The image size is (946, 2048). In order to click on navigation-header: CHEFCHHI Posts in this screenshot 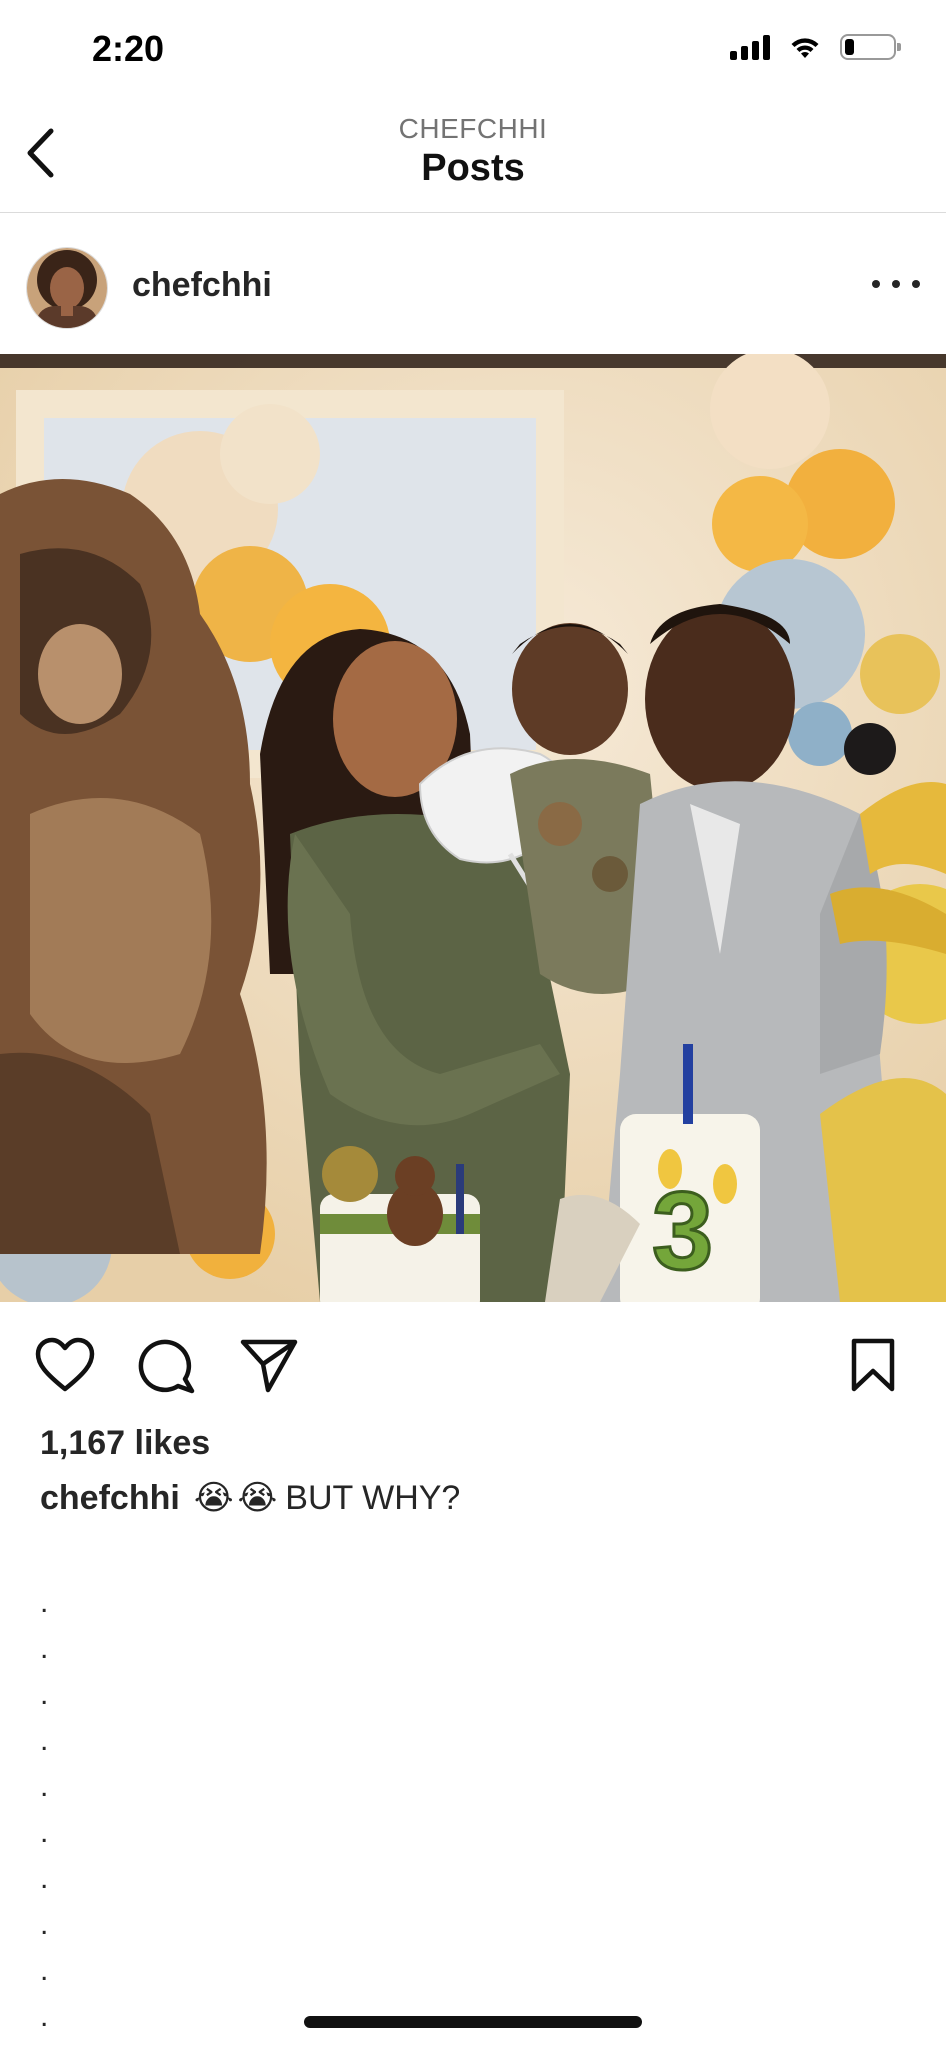, I will do `click(473, 154)`.